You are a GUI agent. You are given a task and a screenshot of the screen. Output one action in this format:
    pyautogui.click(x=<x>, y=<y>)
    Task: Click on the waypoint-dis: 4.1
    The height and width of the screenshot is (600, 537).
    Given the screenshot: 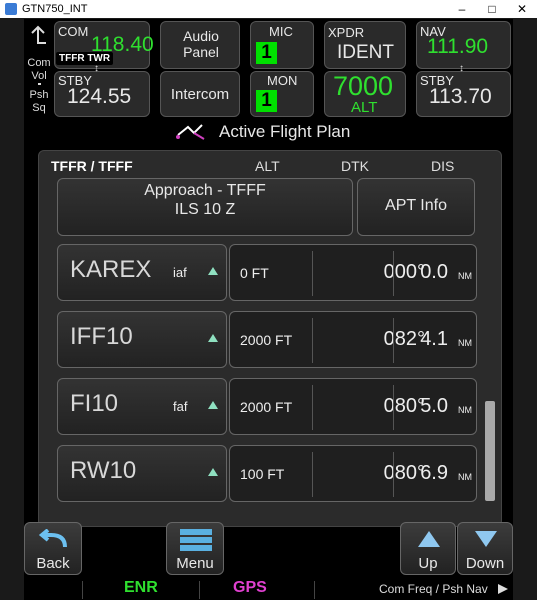 What is the action you would take?
    pyautogui.click(x=434, y=339)
    